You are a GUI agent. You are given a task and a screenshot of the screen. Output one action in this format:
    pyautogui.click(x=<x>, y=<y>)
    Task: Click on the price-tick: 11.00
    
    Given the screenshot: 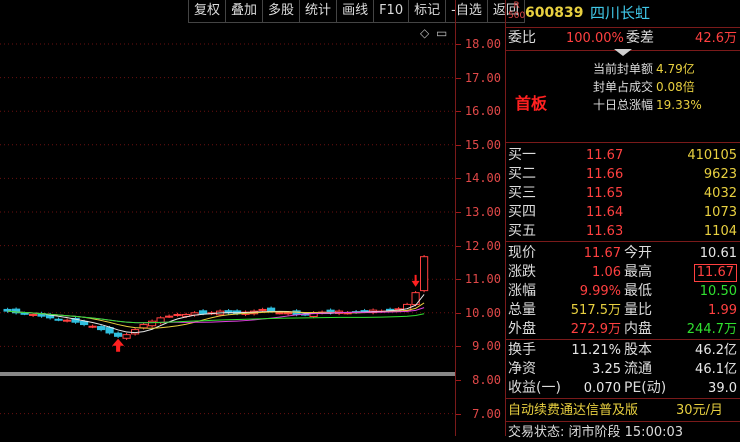 What is the action you would take?
    pyautogui.click(x=482, y=279)
    